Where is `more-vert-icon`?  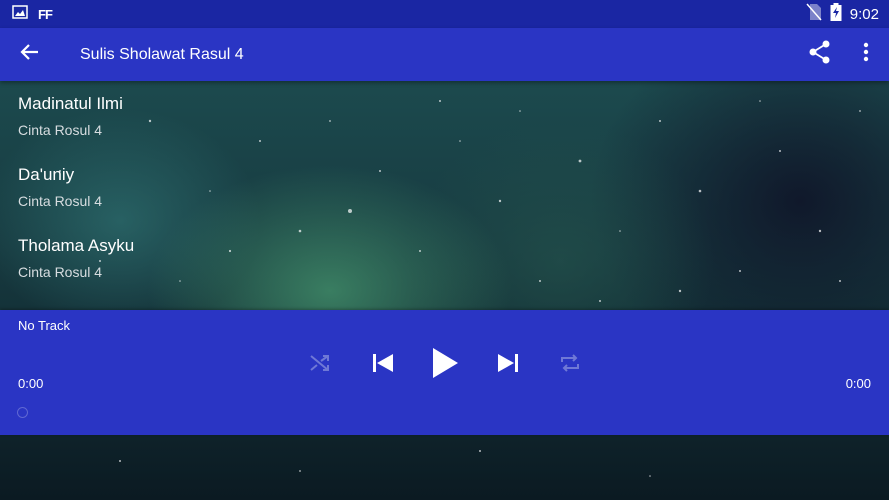
more-vert-icon is located at coordinates (866, 54).